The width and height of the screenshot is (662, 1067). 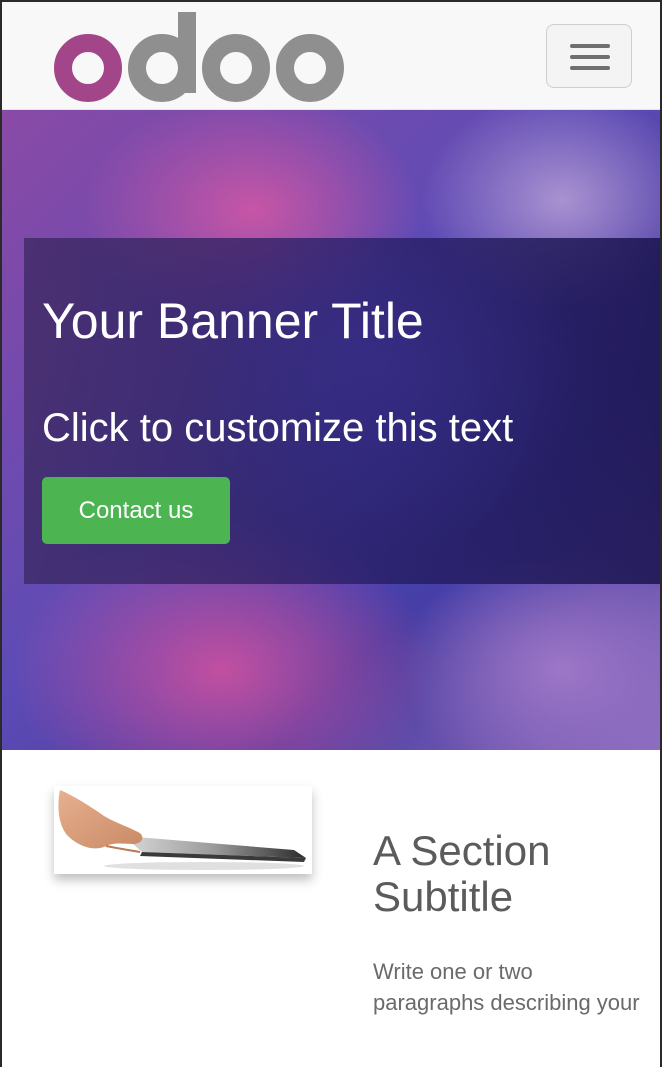 What do you see at coordinates (277, 428) in the screenshot?
I see `banner-text: Click to customize this text` at bounding box center [277, 428].